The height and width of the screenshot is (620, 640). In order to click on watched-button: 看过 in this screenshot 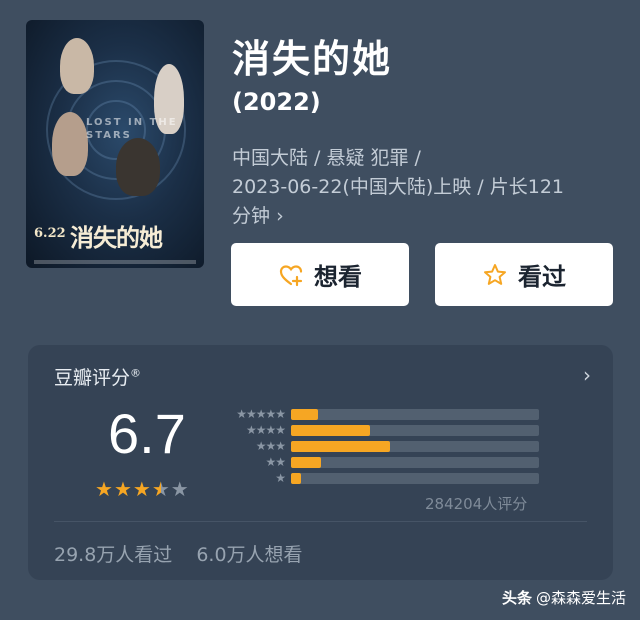, I will do `click(524, 274)`.